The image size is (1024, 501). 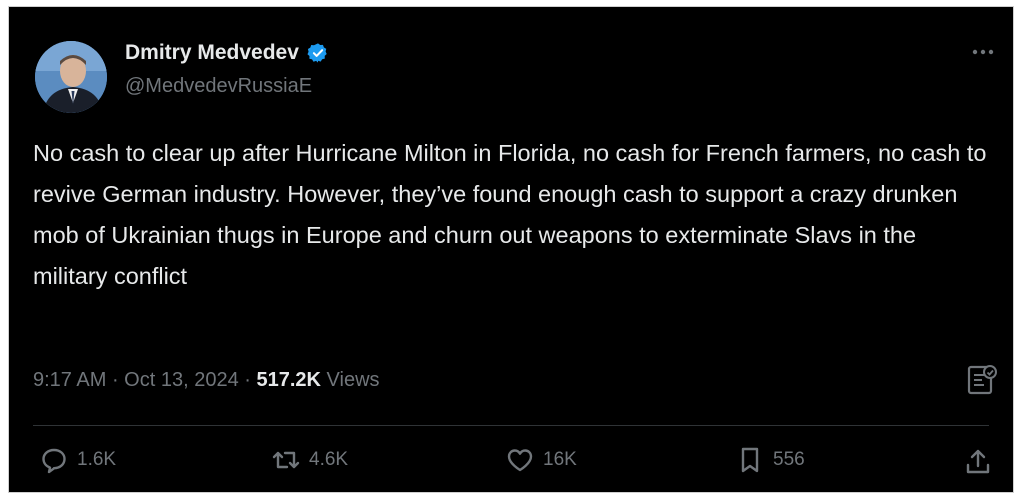 What do you see at coordinates (350, 380) in the screenshot?
I see `views-label: Views` at bounding box center [350, 380].